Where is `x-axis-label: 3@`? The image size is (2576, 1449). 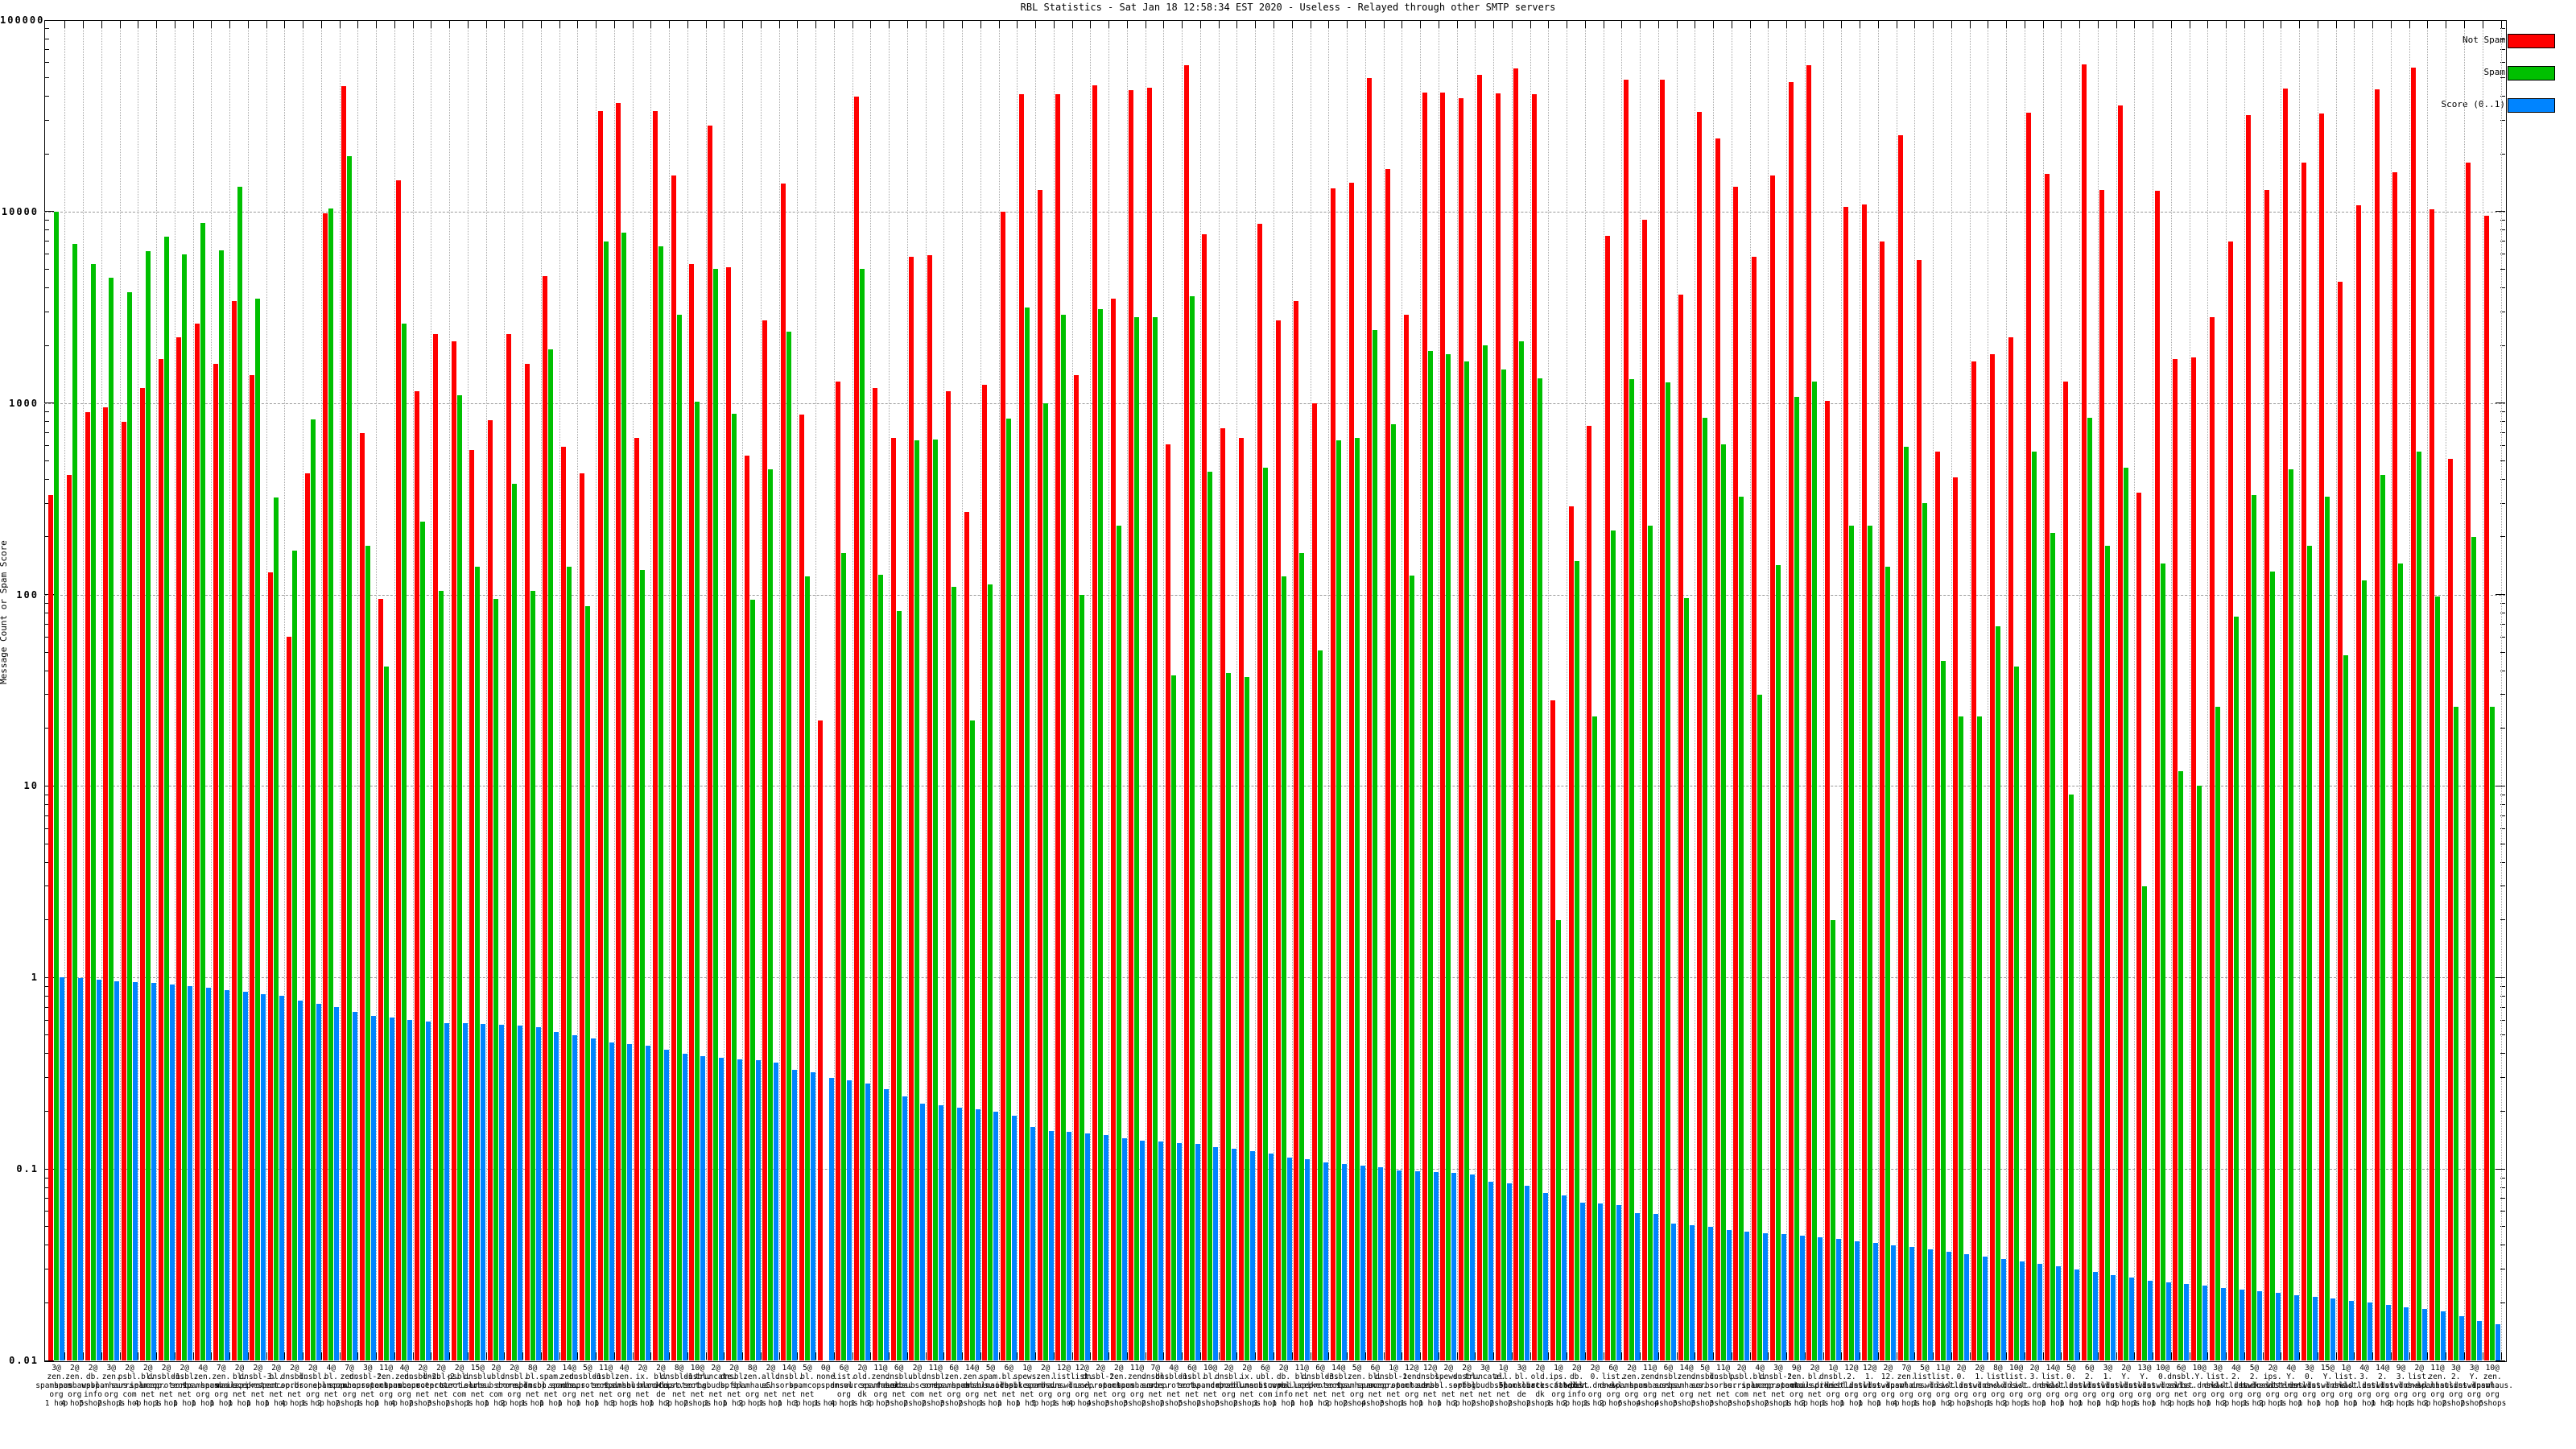 x-axis-label: 3@ is located at coordinates (2108, 1368).